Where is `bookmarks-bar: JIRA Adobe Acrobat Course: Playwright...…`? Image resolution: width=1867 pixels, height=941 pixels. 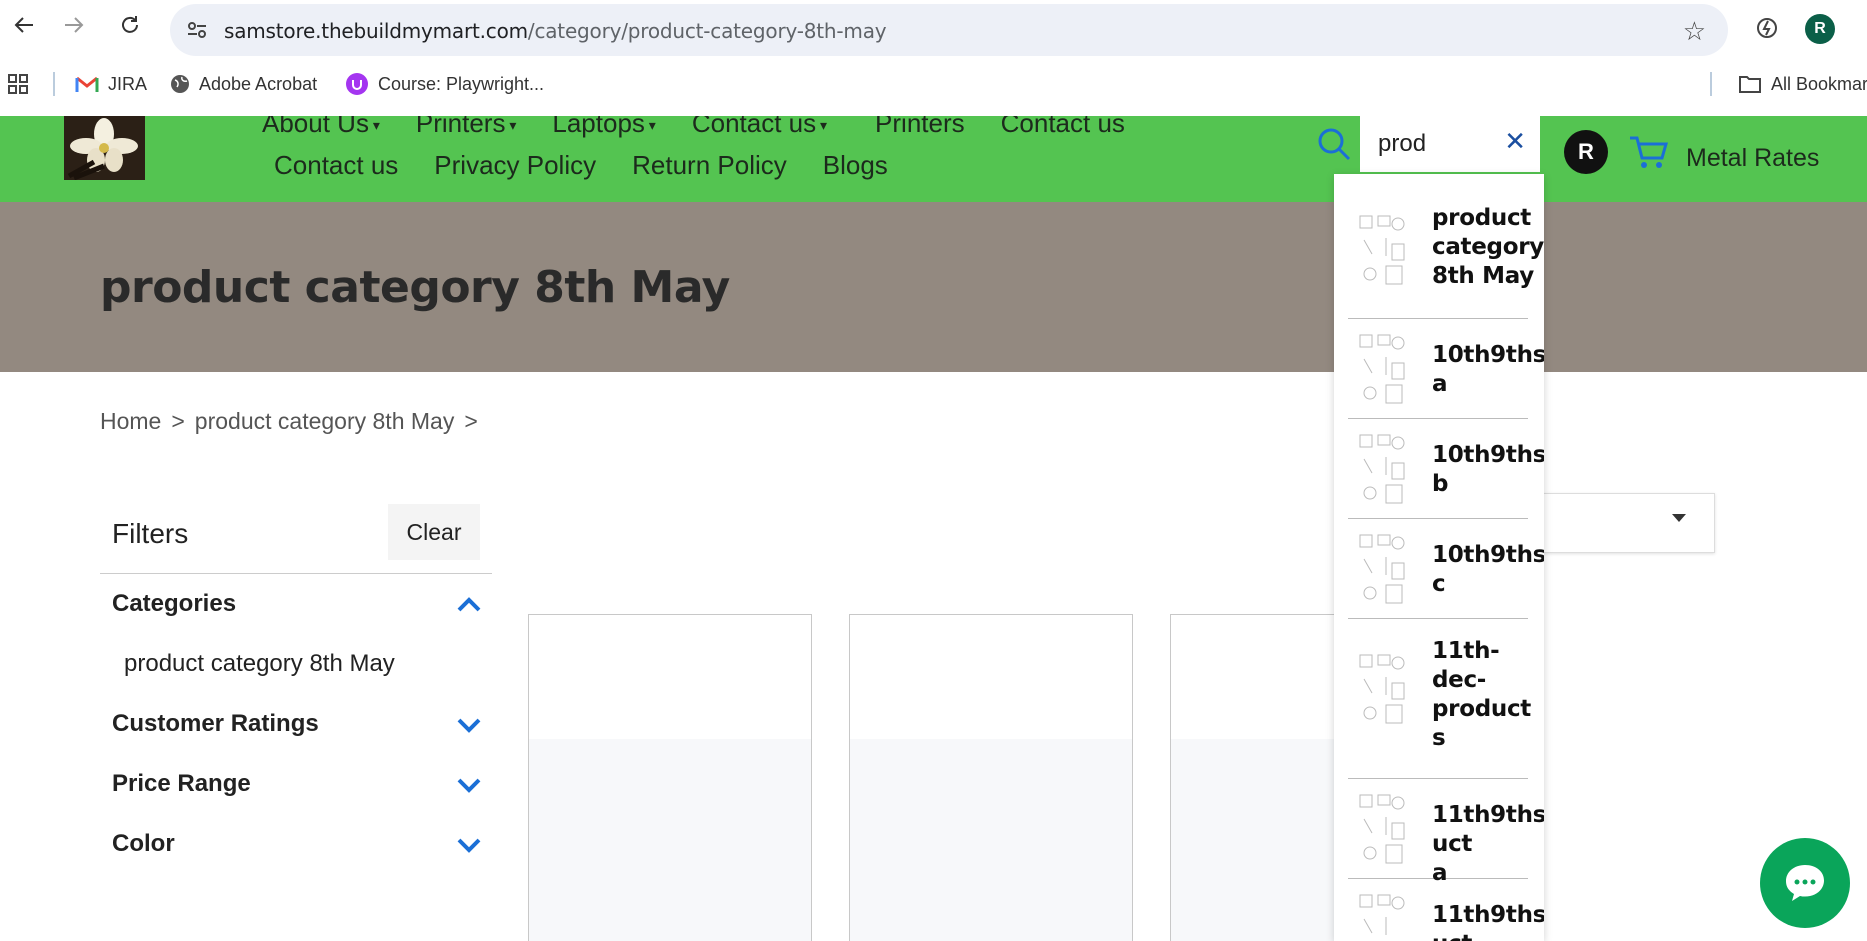 bookmarks-bar: JIRA Adobe Acrobat Course: Playwright...… is located at coordinates (933, 84).